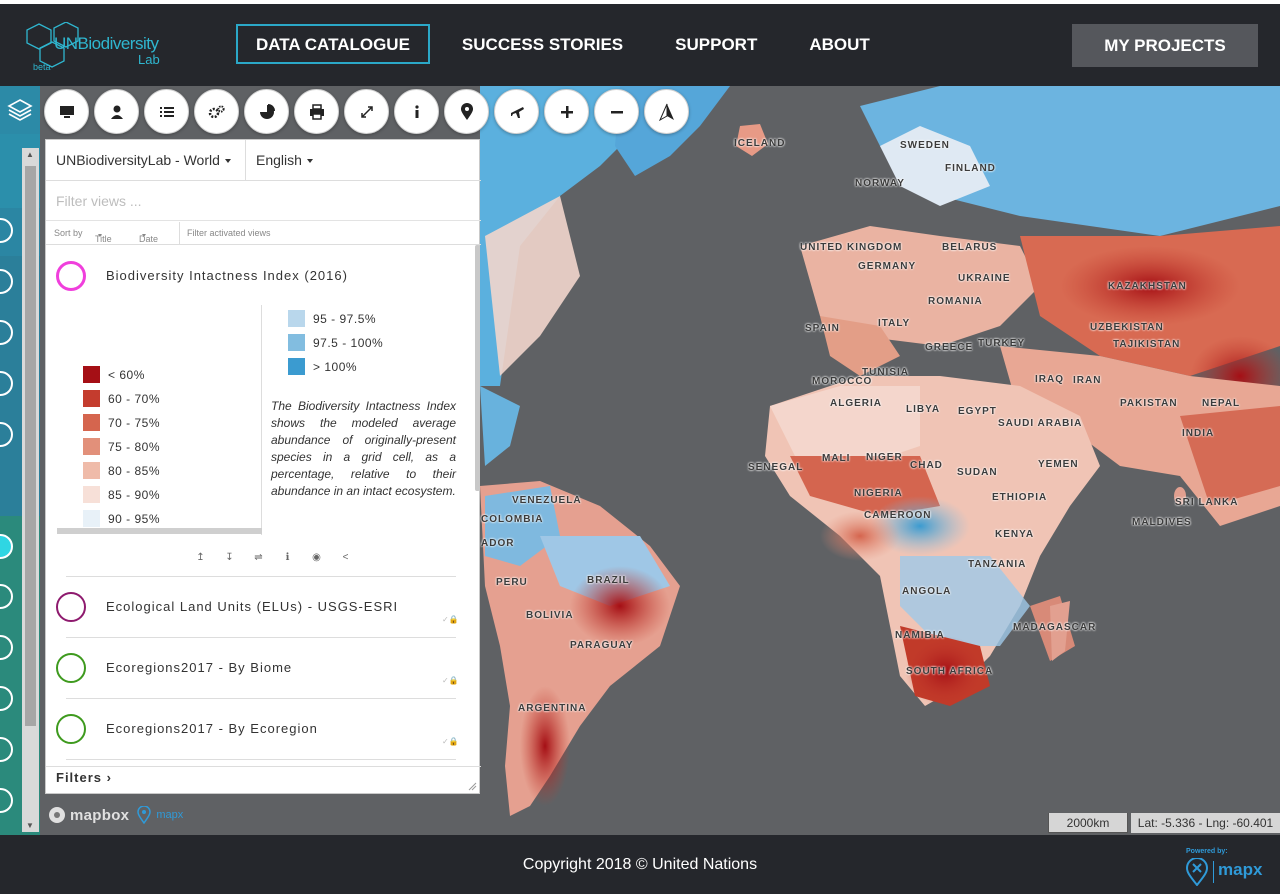 This screenshot has height=894, width=1280. Describe the element at coordinates (955, 301) in the screenshot. I see `map-label: ROMANIA` at that location.